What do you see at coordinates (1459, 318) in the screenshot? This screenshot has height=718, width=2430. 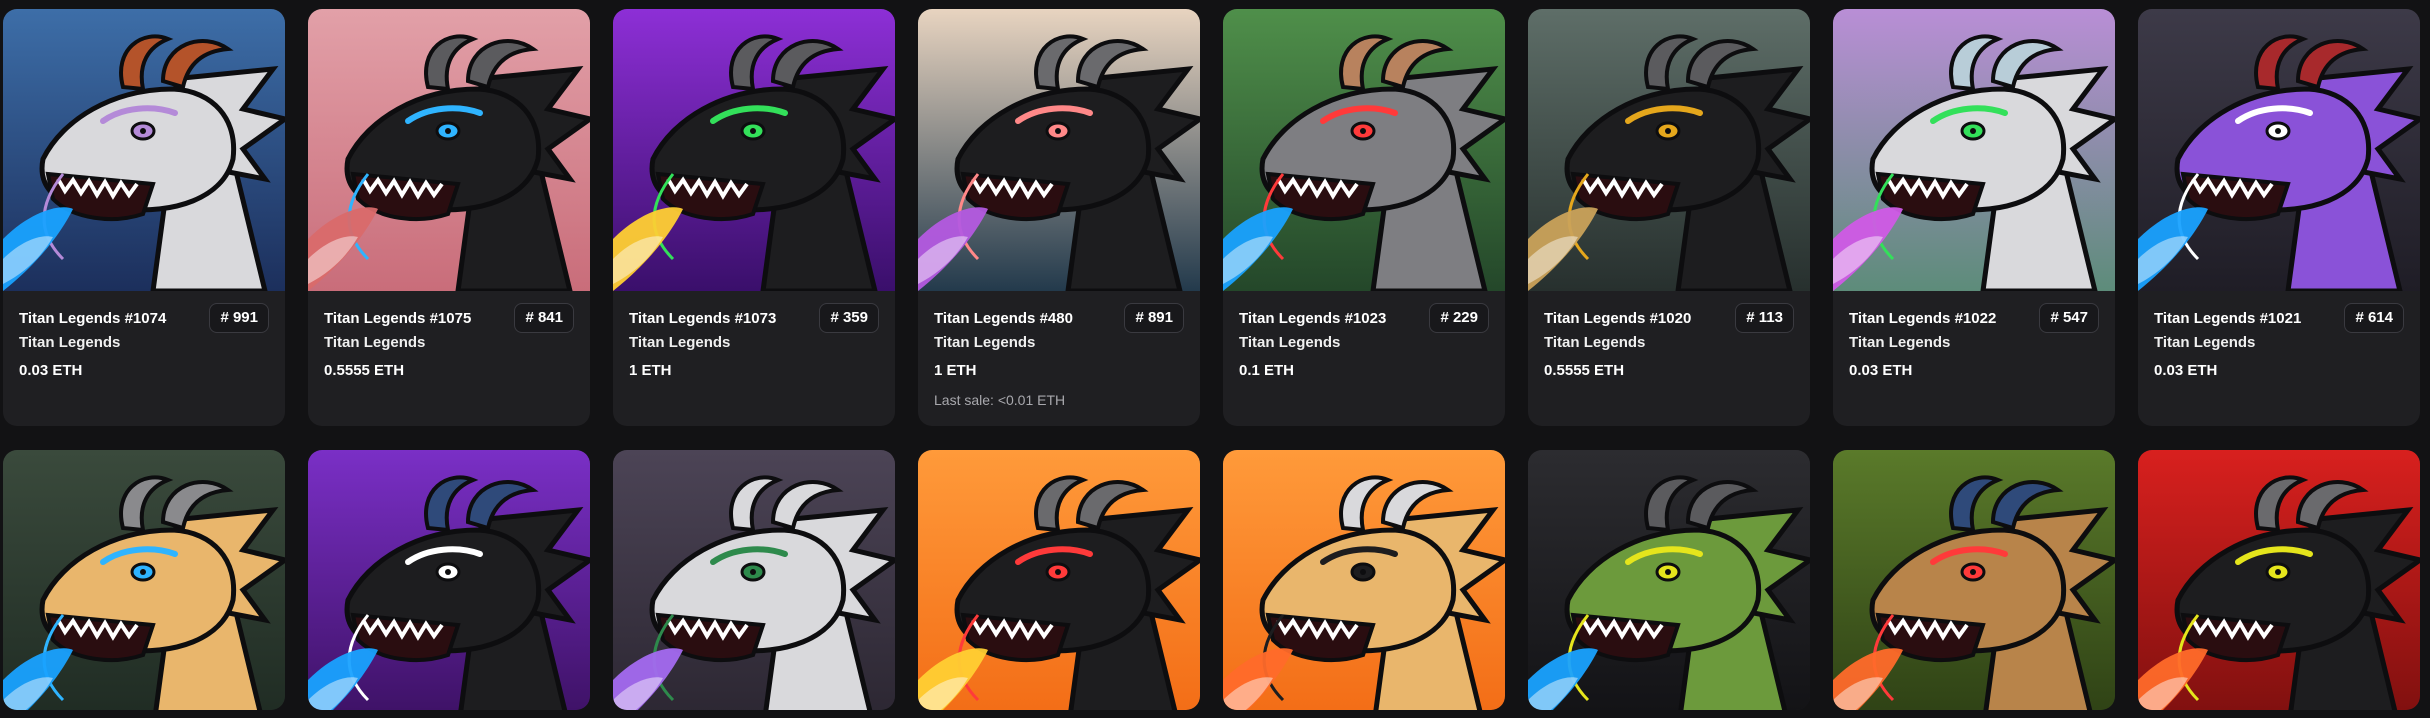 I see `rarity-rank-badge: # 229` at bounding box center [1459, 318].